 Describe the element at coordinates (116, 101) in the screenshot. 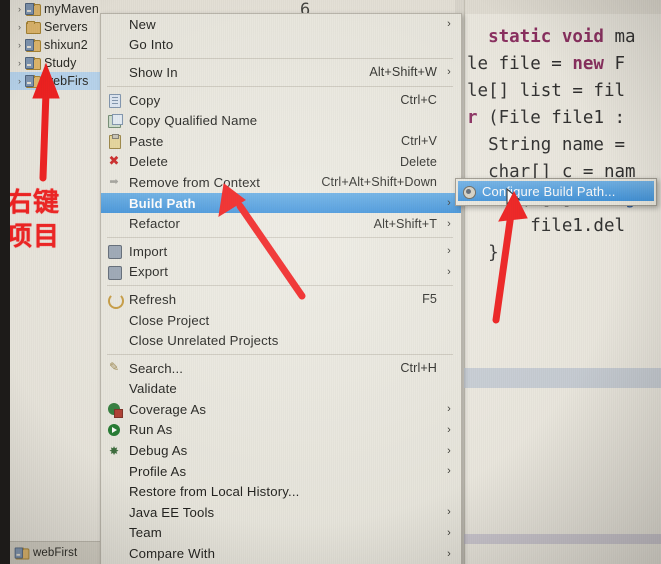

I see `copy-icon` at that location.